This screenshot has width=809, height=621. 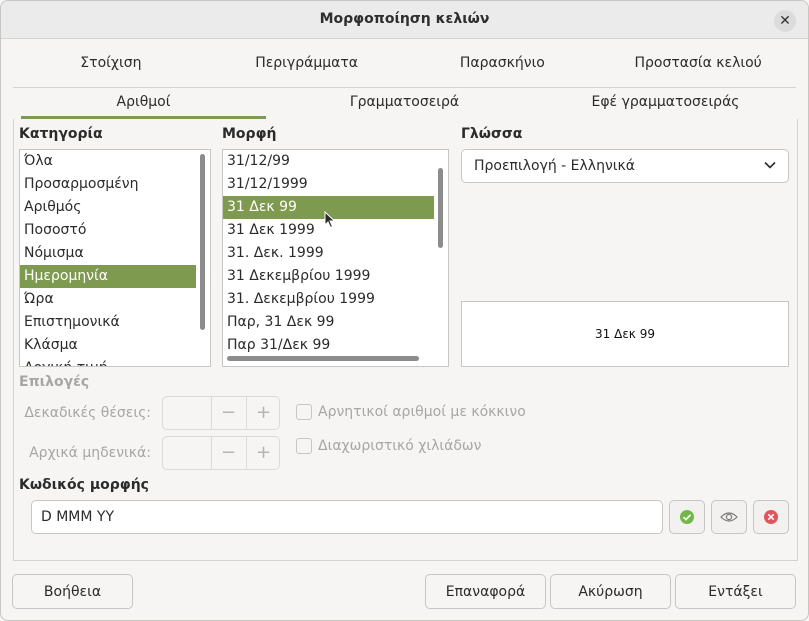 What do you see at coordinates (84, 485) in the screenshot?
I see `format-code-label: Κωδικός μορφής` at bounding box center [84, 485].